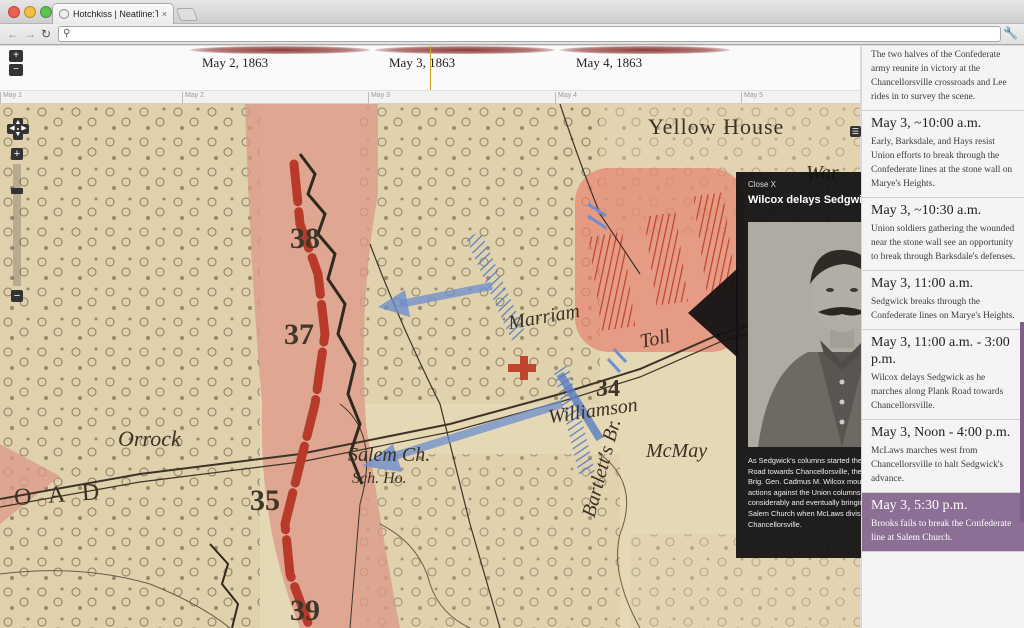 The width and height of the screenshot is (1024, 628). What do you see at coordinates (379, 478) in the screenshot?
I see `map-label-school-house: Sch. Ho.` at bounding box center [379, 478].